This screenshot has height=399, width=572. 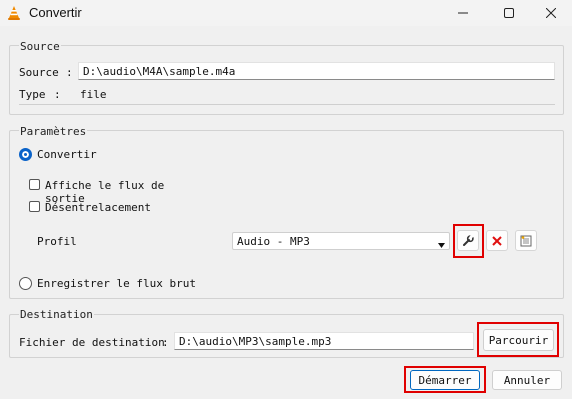 What do you see at coordinates (287, 104) in the screenshot?
I see `source-divider` at bounding box center [287, 104].